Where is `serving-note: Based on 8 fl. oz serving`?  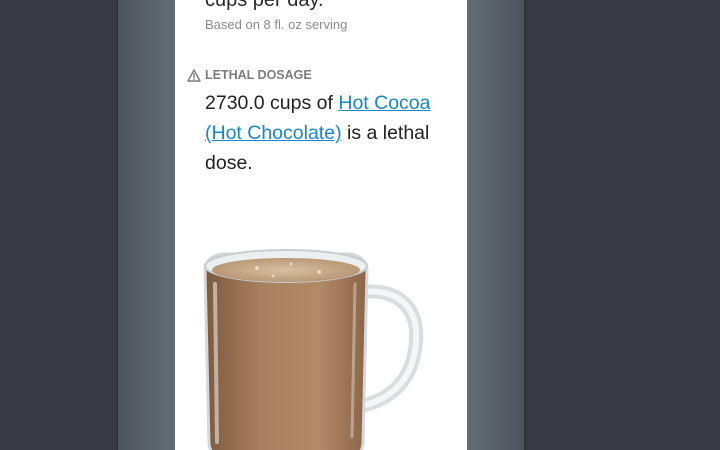 serving-note: Based on 8 fl. oz serving is located at coordinates (276, 24).